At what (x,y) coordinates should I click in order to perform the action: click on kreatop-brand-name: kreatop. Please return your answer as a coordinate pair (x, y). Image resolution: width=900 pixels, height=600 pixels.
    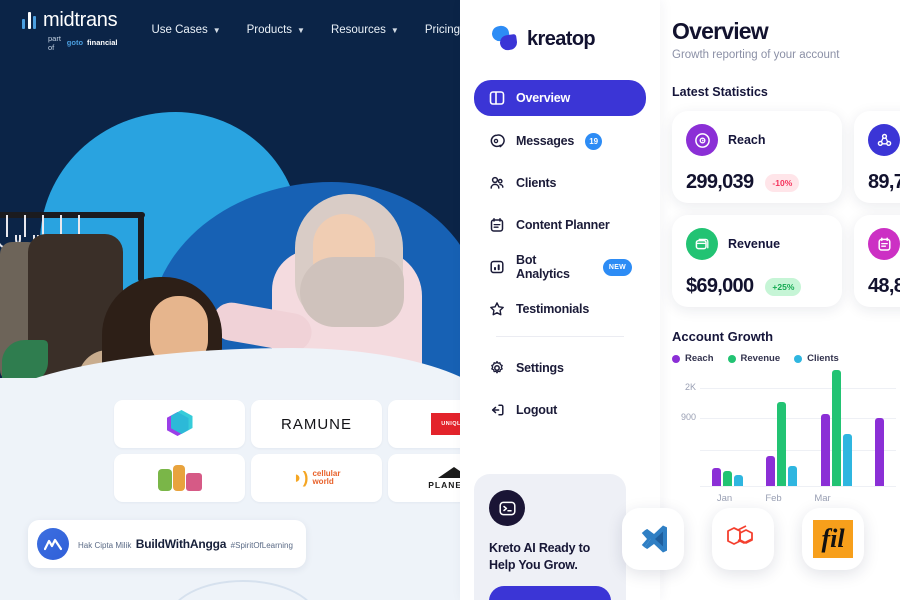
    Looking at the image, I should click on (561, 38).